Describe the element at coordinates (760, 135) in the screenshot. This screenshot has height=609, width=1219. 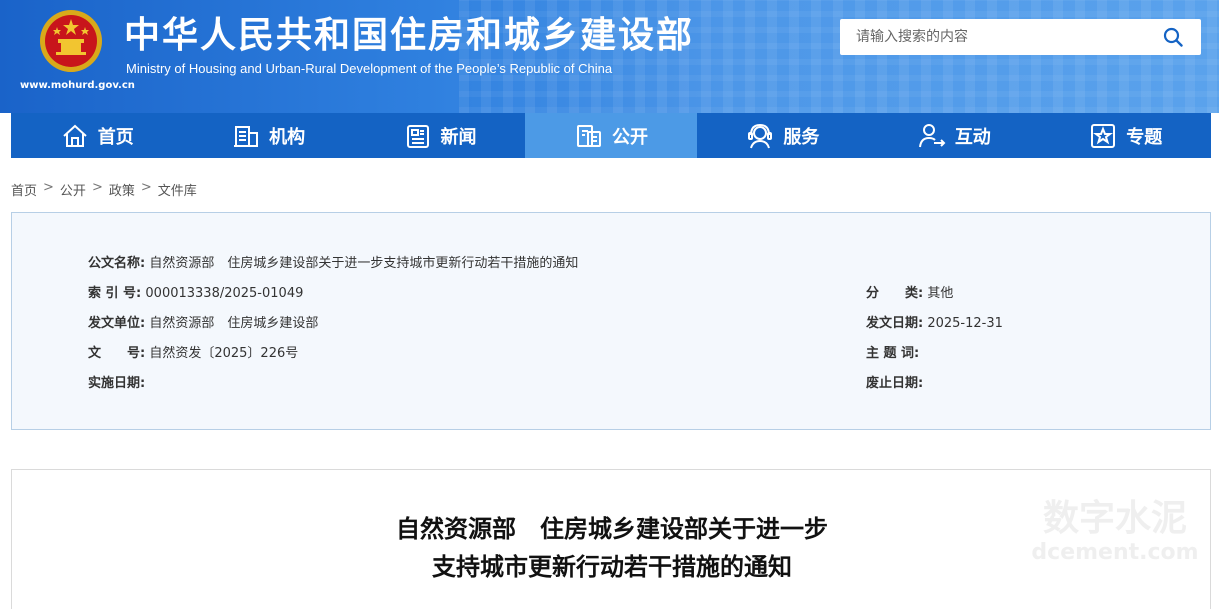
I see `service-icon` at that location.